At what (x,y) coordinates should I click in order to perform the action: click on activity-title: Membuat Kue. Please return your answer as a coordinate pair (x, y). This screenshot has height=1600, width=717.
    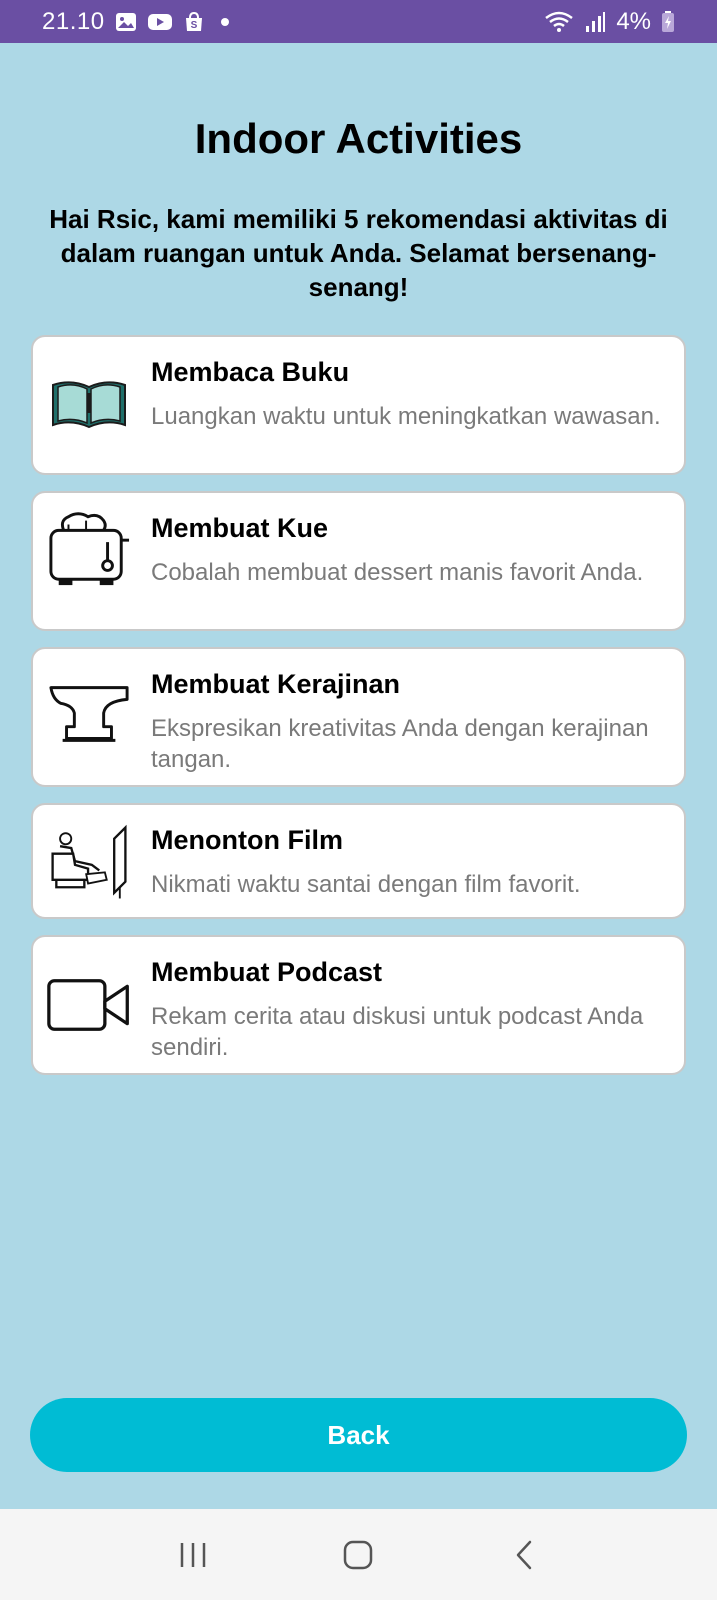
    Looking at the image, I should click on (240, 528).